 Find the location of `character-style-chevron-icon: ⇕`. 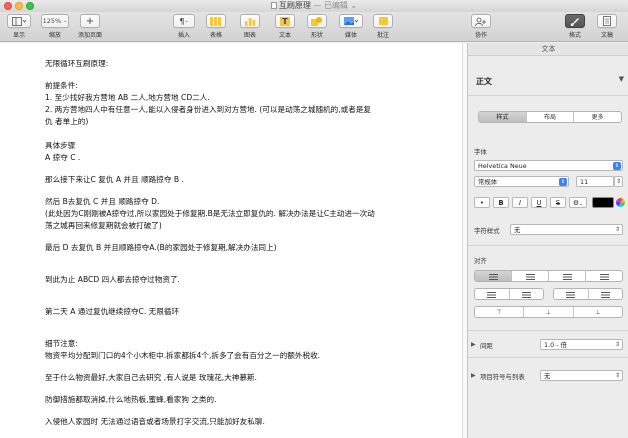

character-style-chevron-icon: ⇕ is located at coordinates (617, 229).